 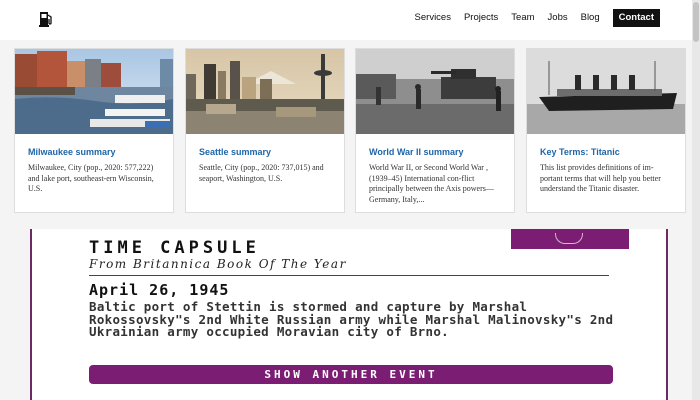 I want to click on milwaukee-photo, so click(x=94, y=91).